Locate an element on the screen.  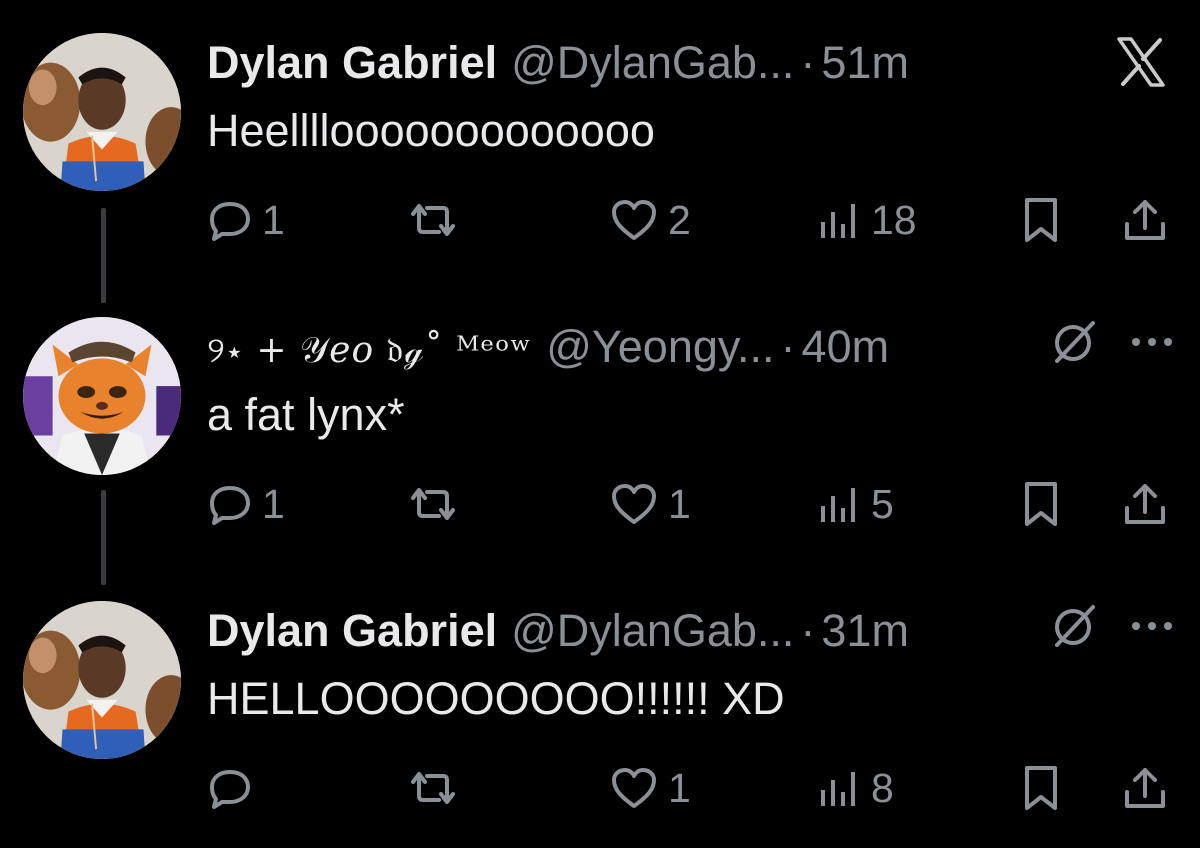
post-header: Dylan Gabriel @DylanGab... · 31m is located at coordinates (558, 631).